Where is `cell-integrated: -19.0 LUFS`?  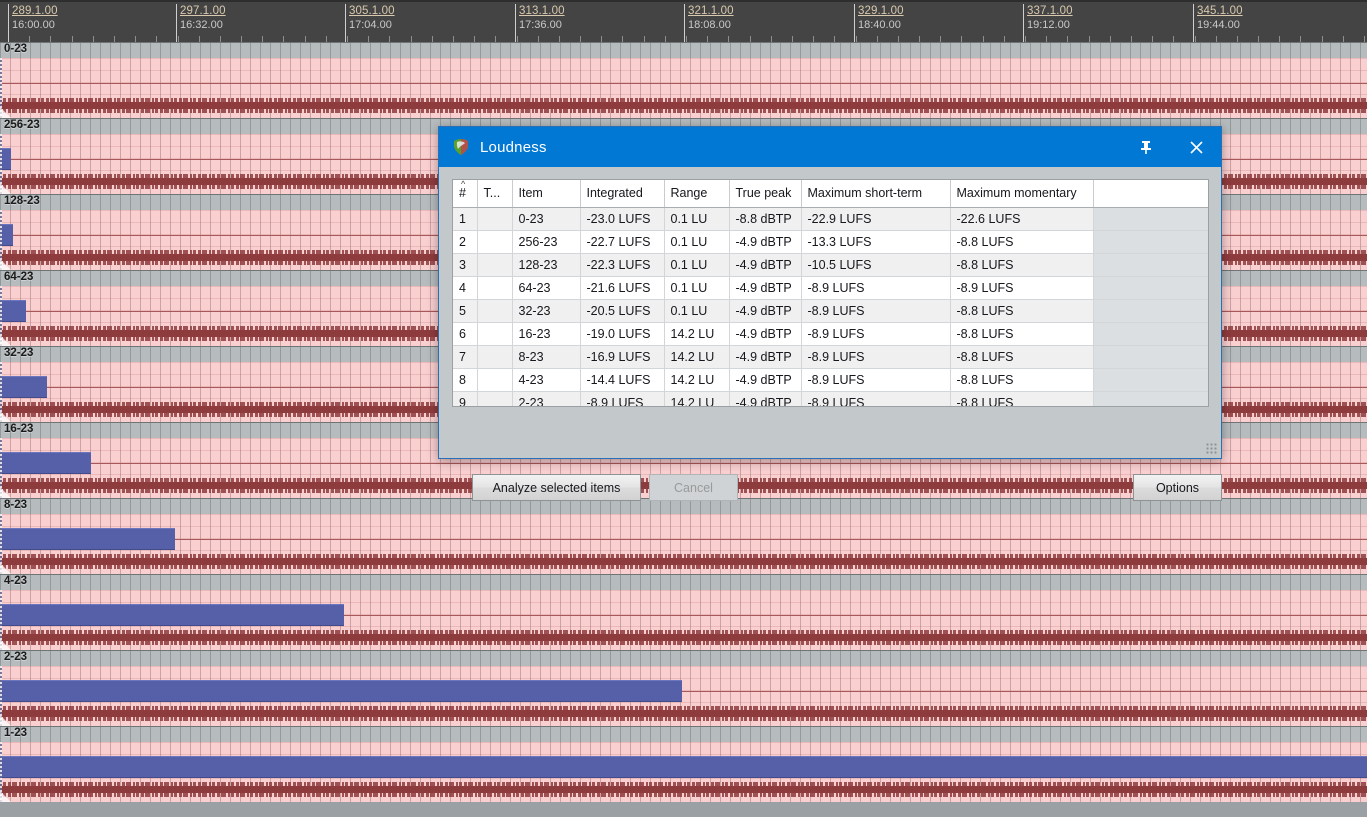 cell-integrated: -19.0 LUFS is located at coordinates (622, 334).